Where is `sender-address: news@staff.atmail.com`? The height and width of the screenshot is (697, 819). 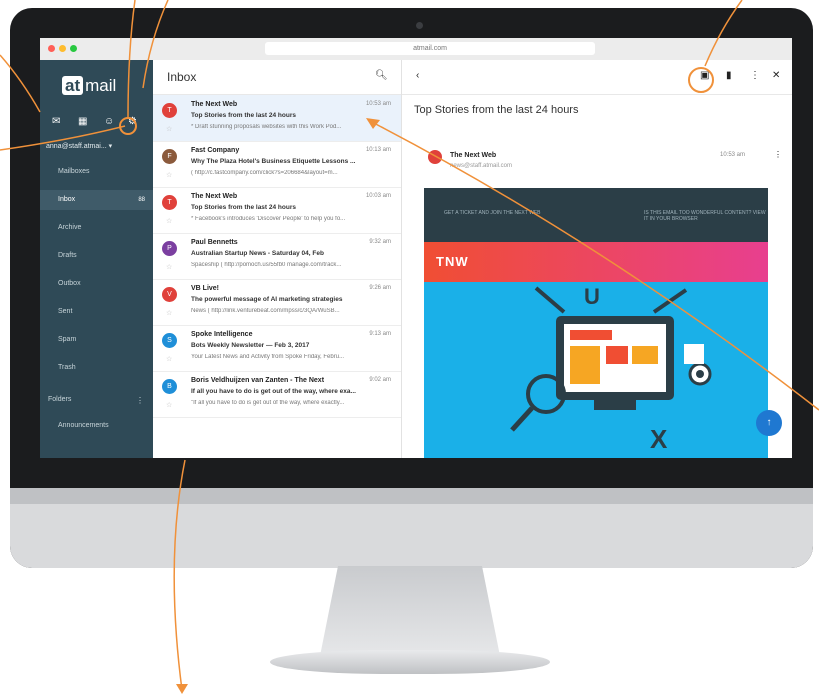
sender-address: news@staff.atmail.com is located at coordinates (481, 166).